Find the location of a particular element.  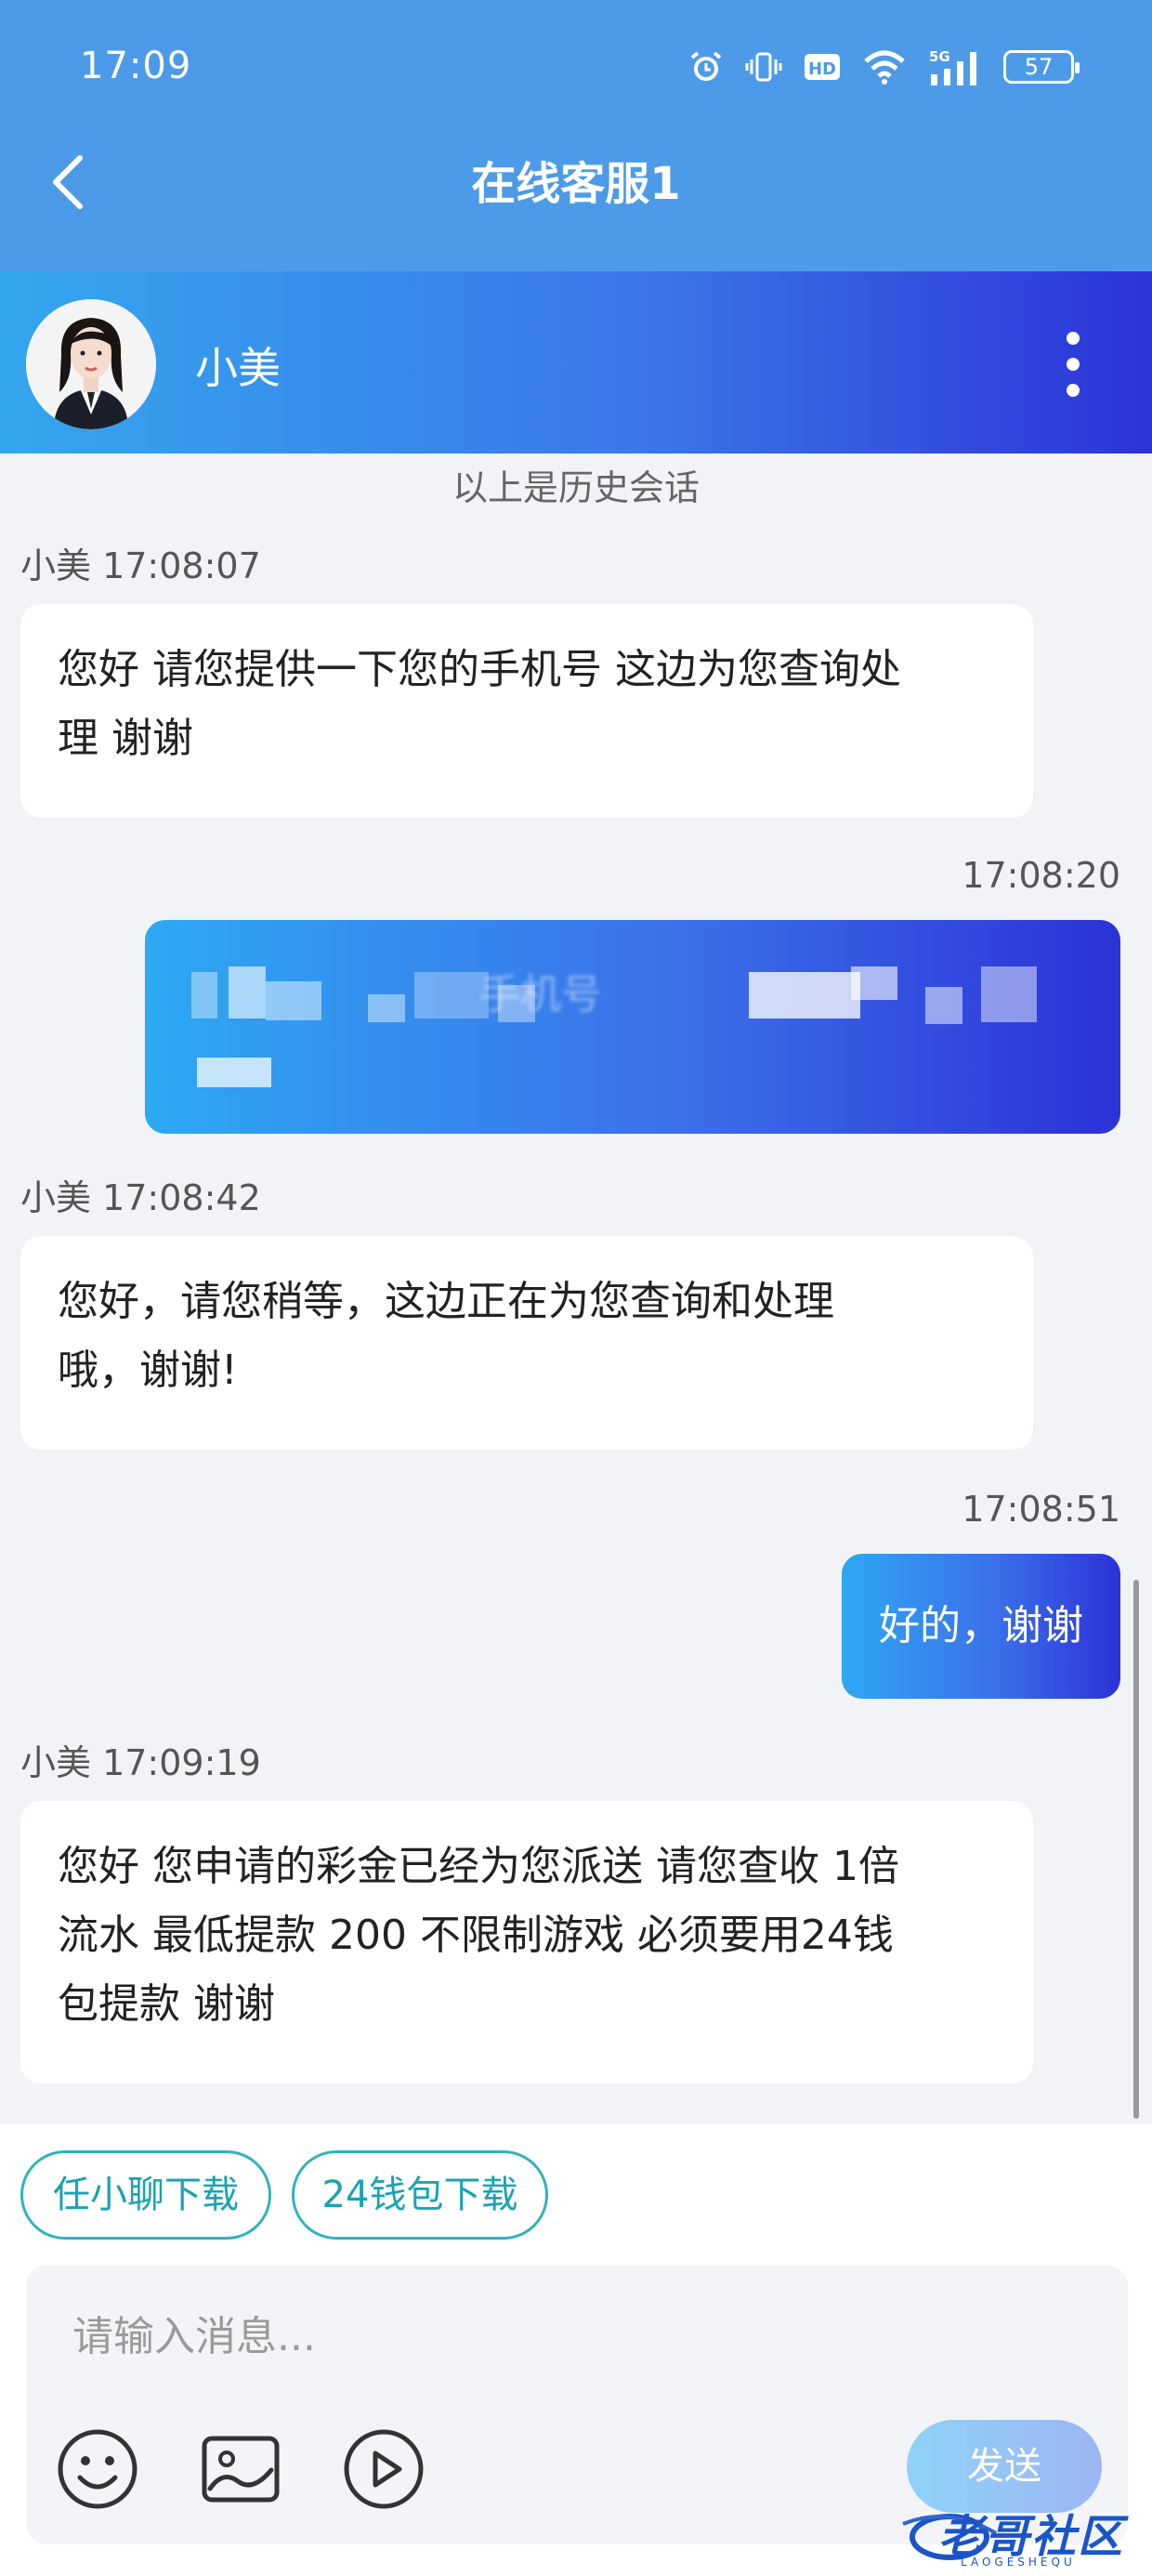

user-message-bubble: 手机号 is located at coordinates (632, 1027).